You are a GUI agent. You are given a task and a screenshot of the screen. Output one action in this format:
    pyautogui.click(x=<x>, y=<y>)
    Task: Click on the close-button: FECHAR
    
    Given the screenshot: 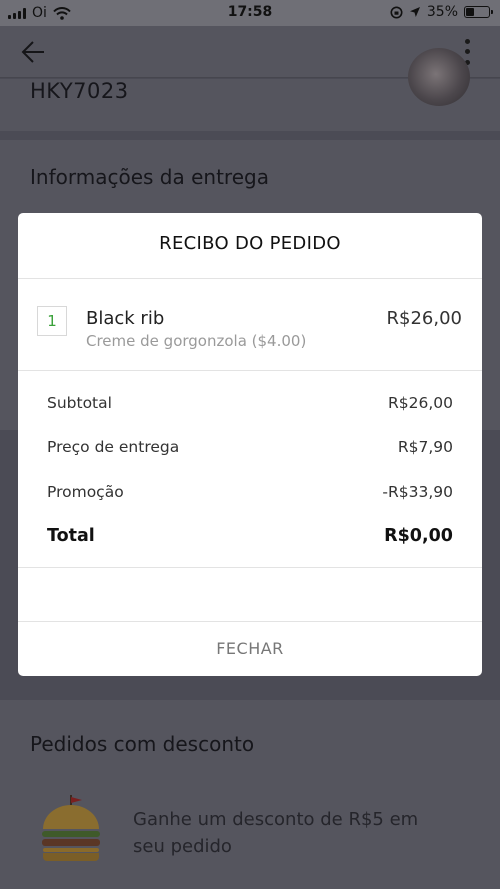 What is the action you would take?
    pyautogui.click(x=250, y=649)
    